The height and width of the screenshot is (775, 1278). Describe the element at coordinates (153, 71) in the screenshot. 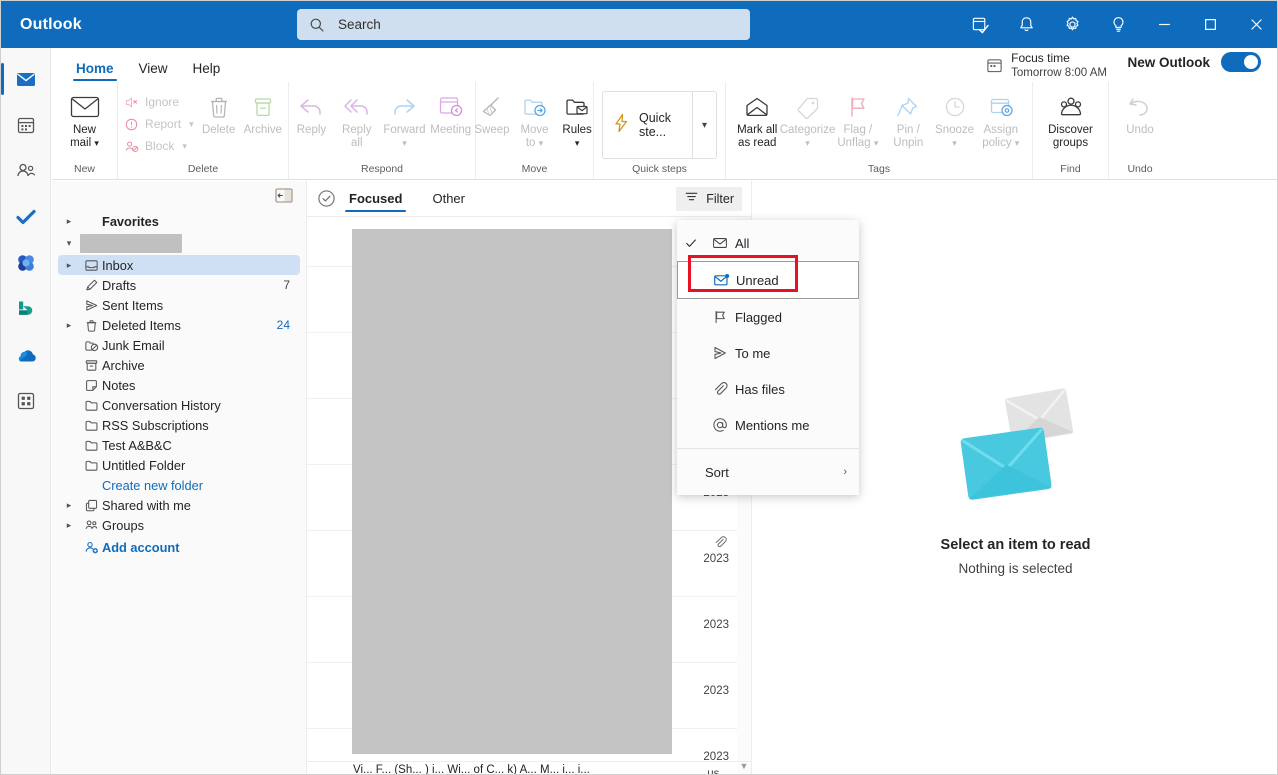

I see `tab-view: View` at that location.